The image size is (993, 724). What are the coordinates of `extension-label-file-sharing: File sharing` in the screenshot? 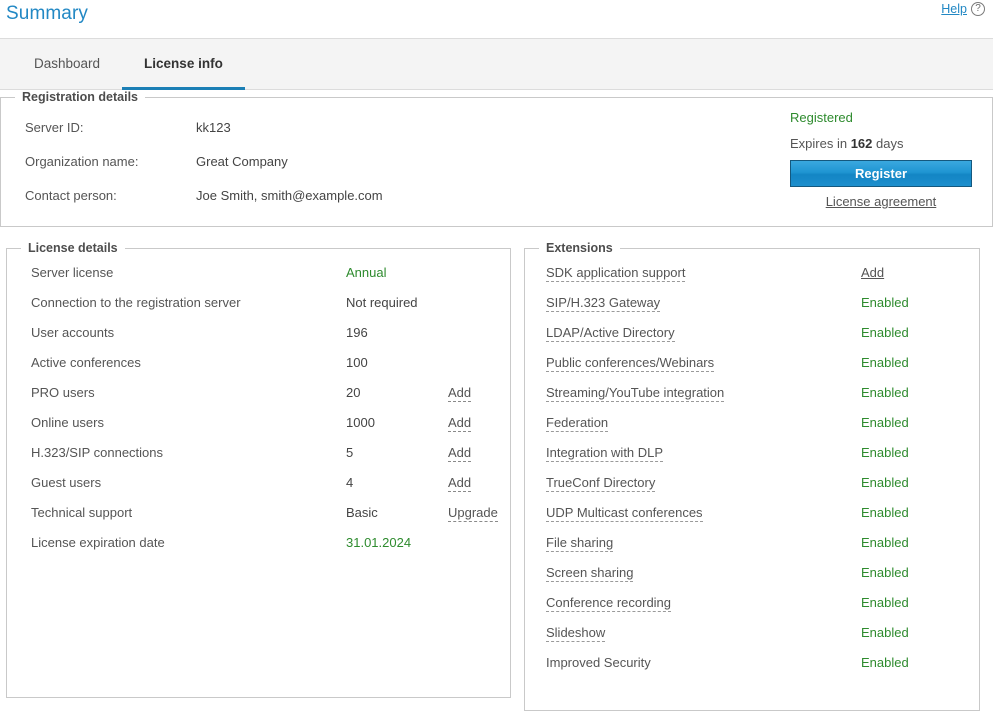 It's located at (580, 543).